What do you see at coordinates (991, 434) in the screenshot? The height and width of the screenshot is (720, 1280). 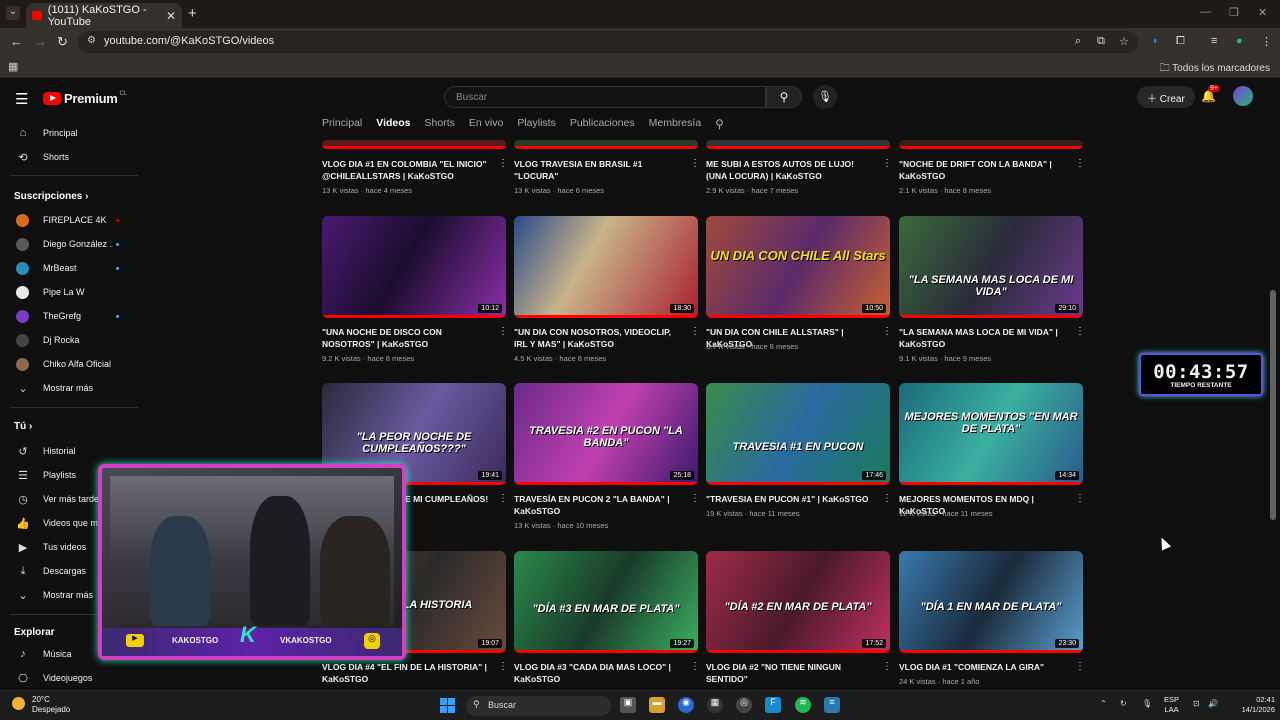 I see `video-thumbnail: MEJORES MOMENTOS "EN MAR DE PLATA" 14:34` at bounding box center [991, 434].